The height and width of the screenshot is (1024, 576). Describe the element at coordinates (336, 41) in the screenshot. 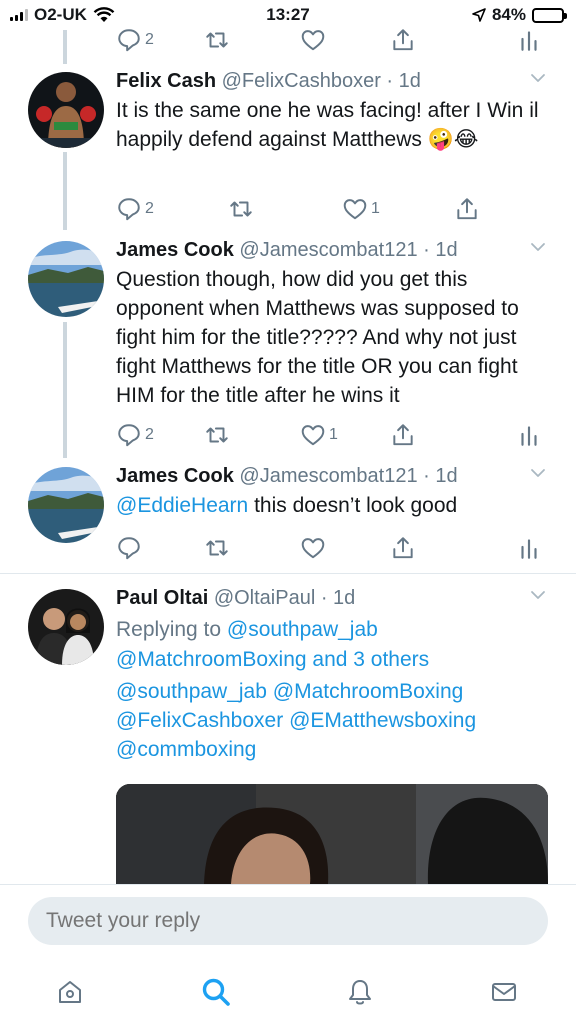

I see `tweet-actions: 2` at that location.